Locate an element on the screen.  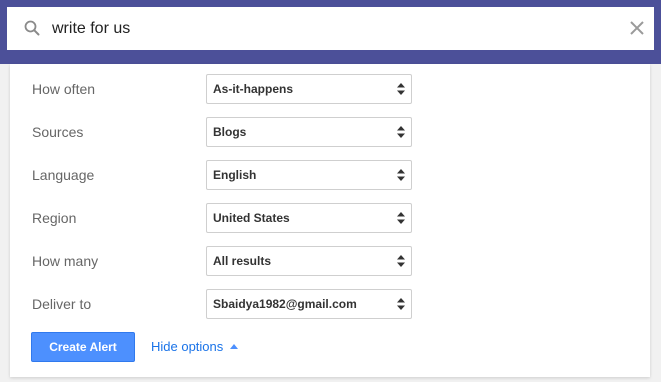
deliver-to-select: Sbaidya1982@gmail.com is located at coordinates (309, 304).